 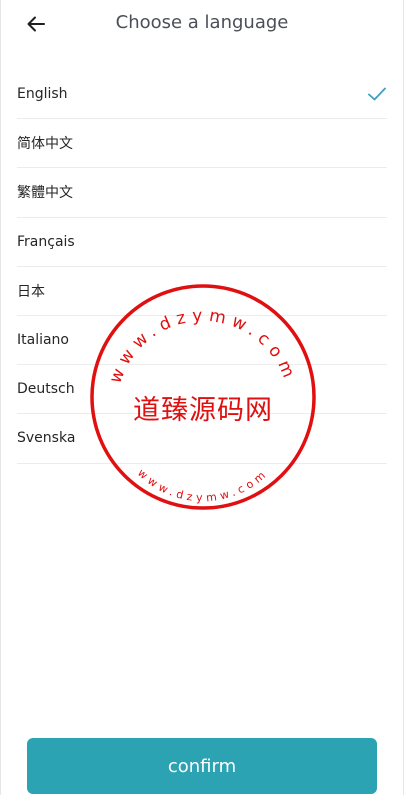 I want to click on header: Choose a language, so click(x=202, y=25).